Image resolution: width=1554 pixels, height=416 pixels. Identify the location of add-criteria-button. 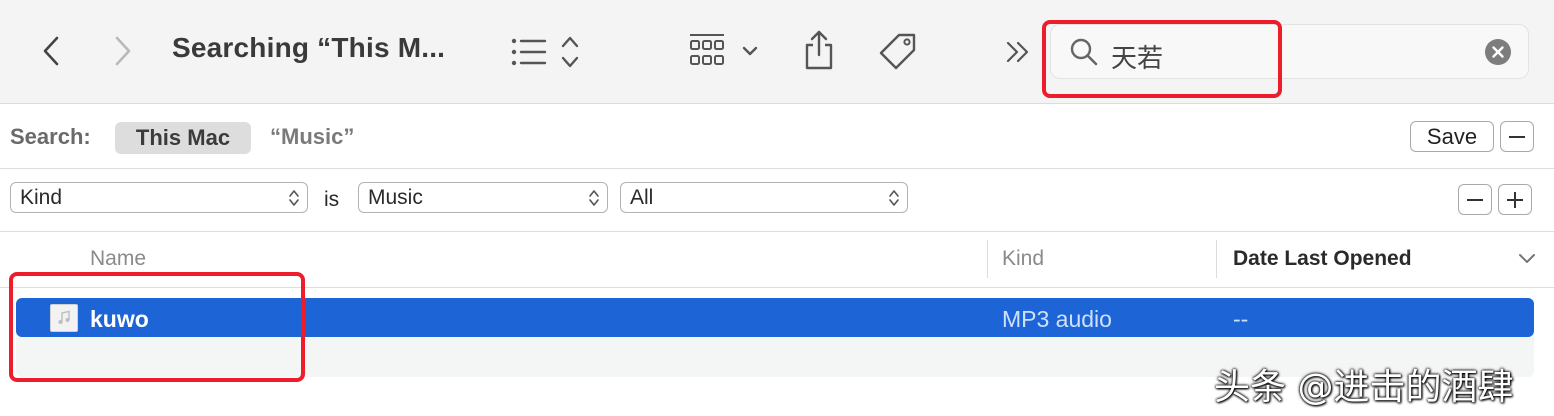
(1515, 199).